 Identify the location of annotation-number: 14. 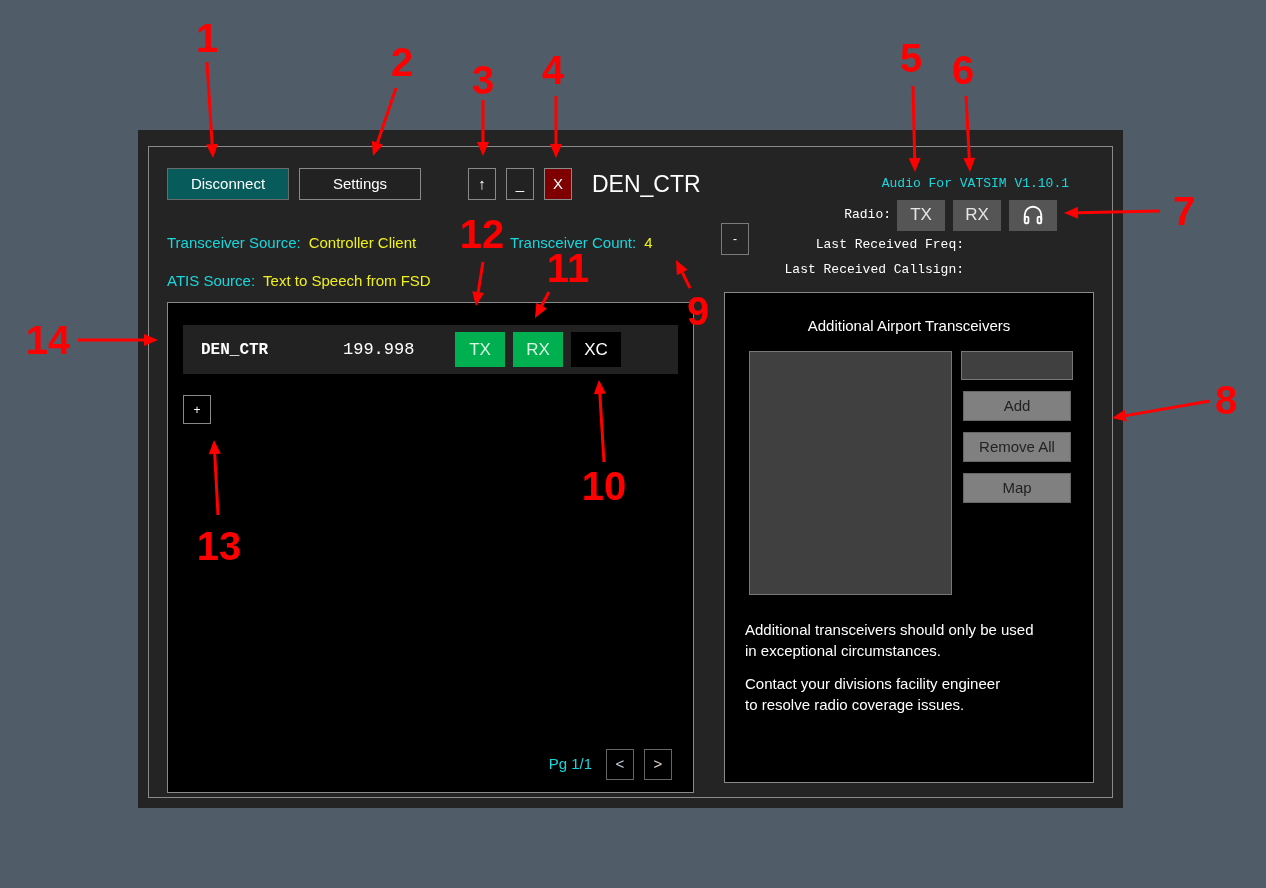
(48, 340).